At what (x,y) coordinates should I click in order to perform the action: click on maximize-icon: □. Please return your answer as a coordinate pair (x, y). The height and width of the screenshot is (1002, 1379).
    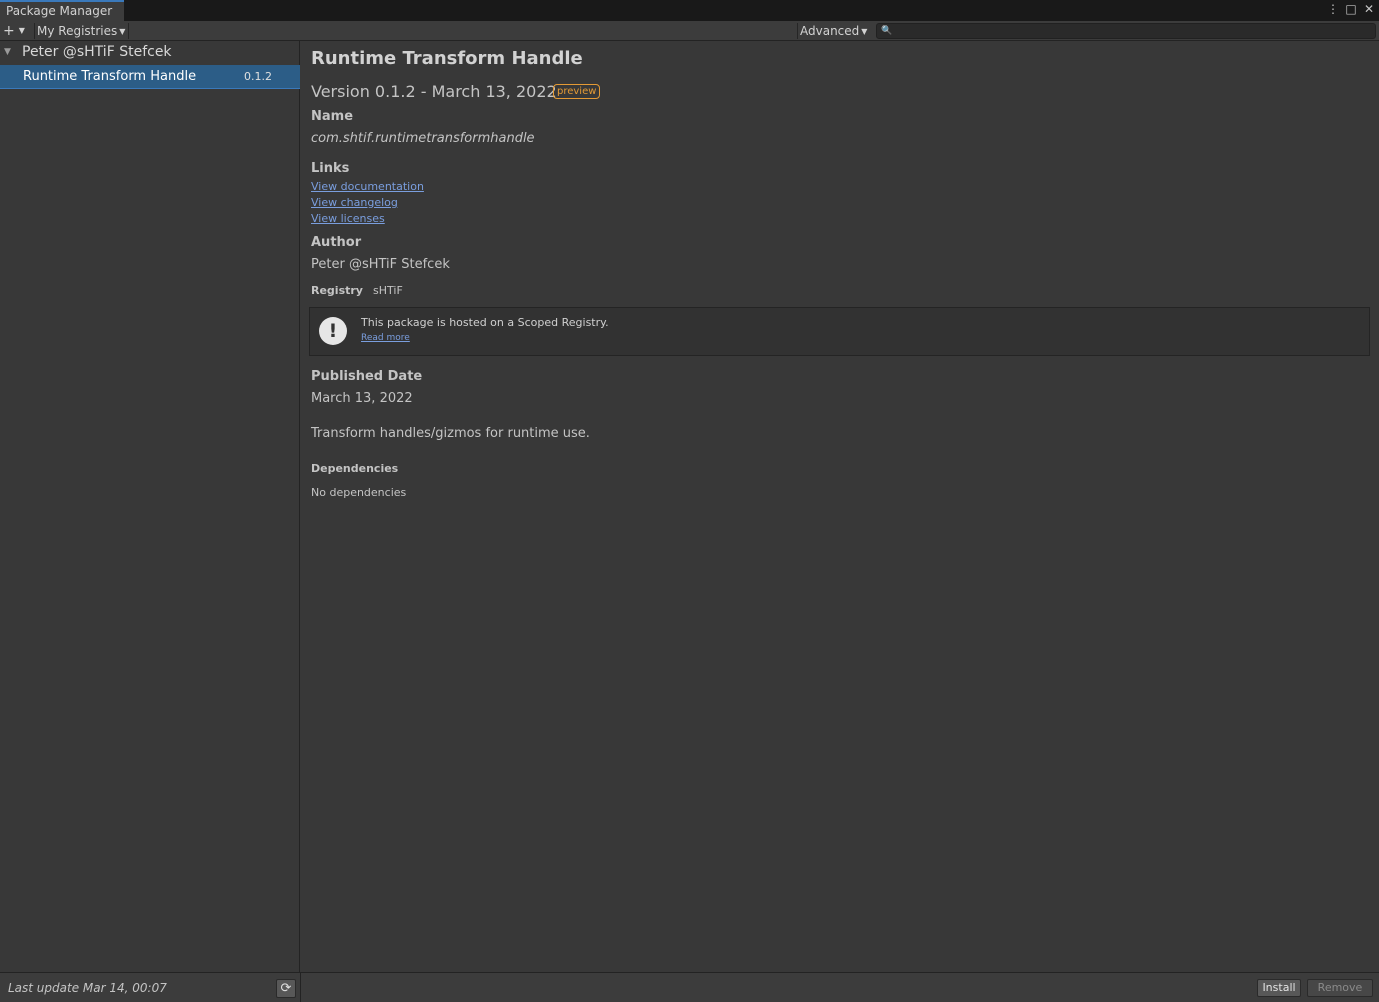
    Looking at the image, I should click on (1351, 9).